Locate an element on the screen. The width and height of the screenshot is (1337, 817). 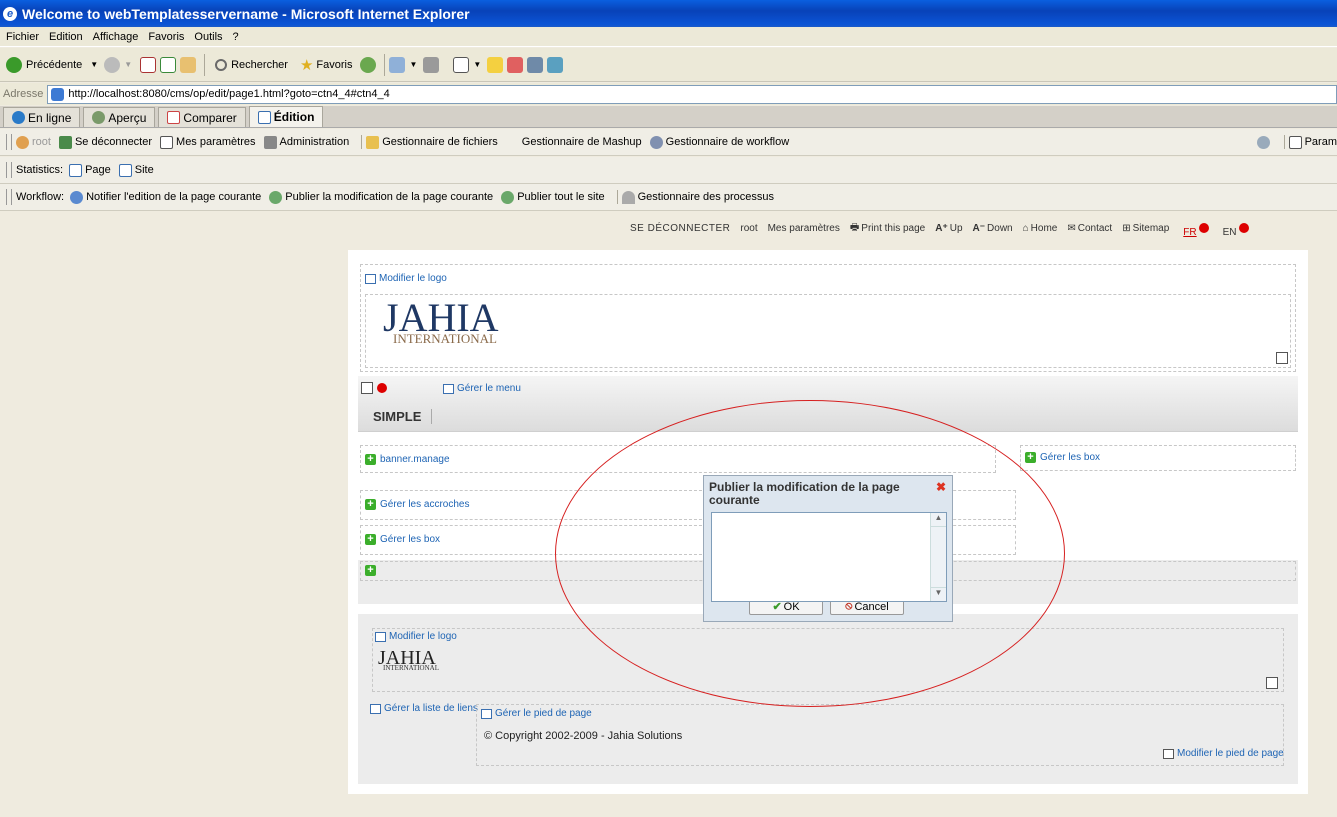
history-icon is located at coordinates (368, 64).